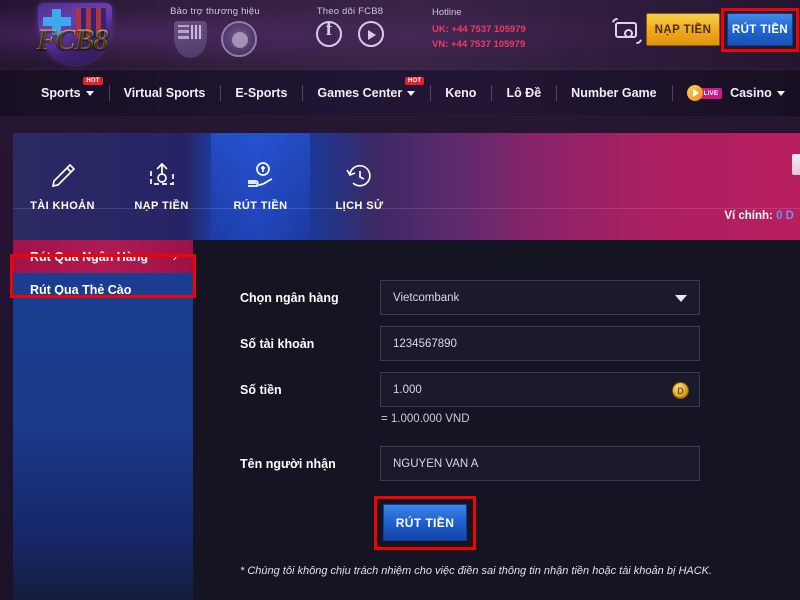 Image resolution: width=800 pixels, height=600 pixels. I want to click on submit-withdraw-button: RÚT TIỀN, so click(425, 522).